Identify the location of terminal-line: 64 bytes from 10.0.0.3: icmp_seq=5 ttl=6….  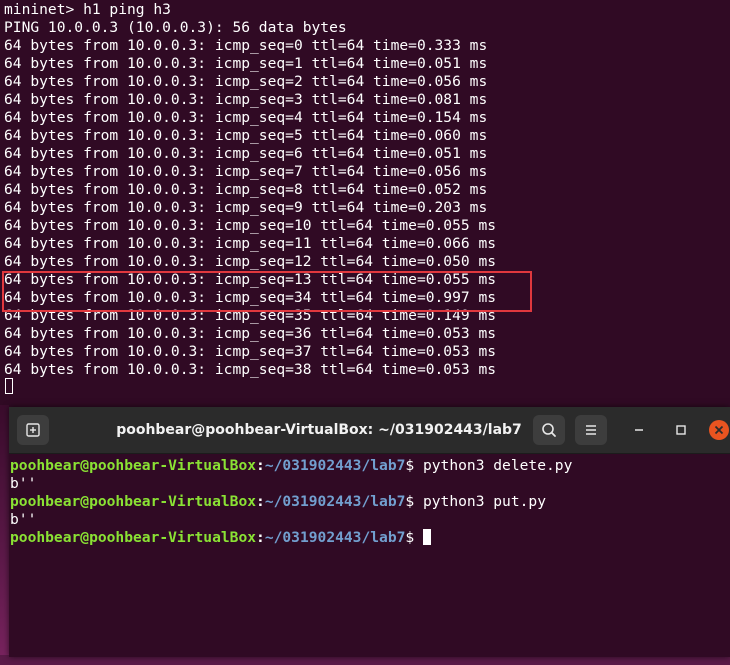
(246, 135).